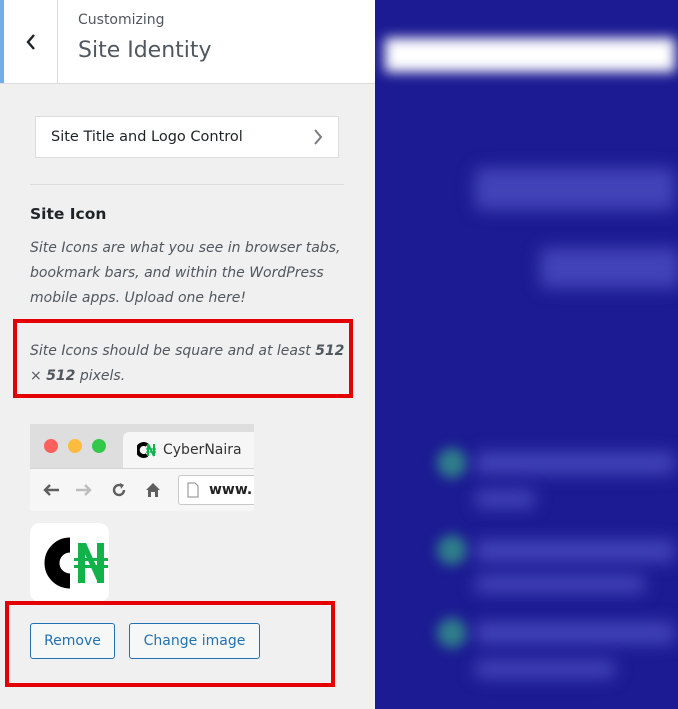 The height and width of the screenshot is (709, 678). Describe the element at coordinates (68, 214) in the screenshot. I see `site-icon-title: Site Icon` at that location.